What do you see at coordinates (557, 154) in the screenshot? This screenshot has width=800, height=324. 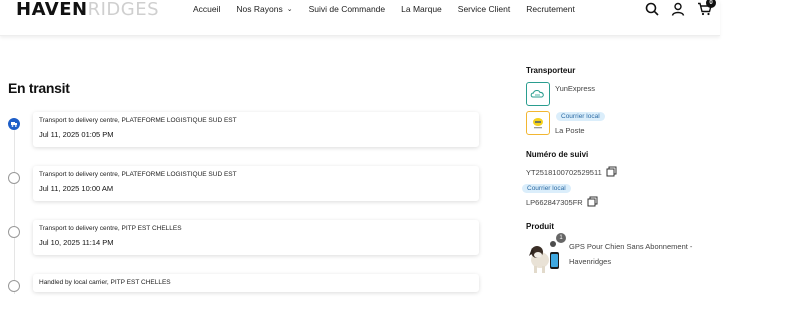 I see `tracking-number-label: Numéro de suivi` at bounding box center [557, 154].